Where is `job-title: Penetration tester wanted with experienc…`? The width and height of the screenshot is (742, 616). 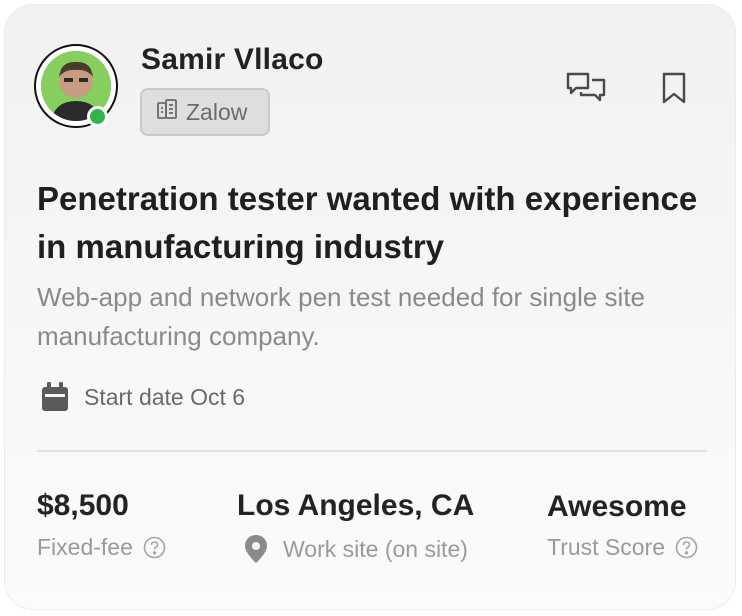 job-title: Penetration tester wanted with experienc… is located at coordinates (377, 223).